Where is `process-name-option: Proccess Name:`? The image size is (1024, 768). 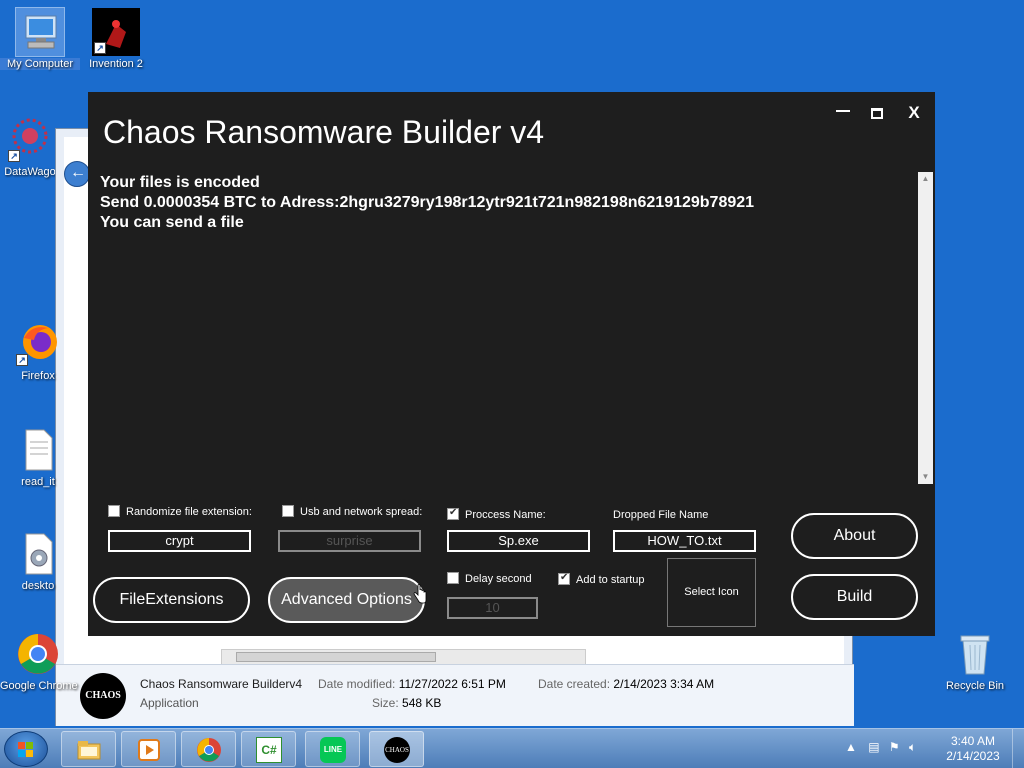
process-name-option: Proccess Name: is located at coordinates (496, 514).